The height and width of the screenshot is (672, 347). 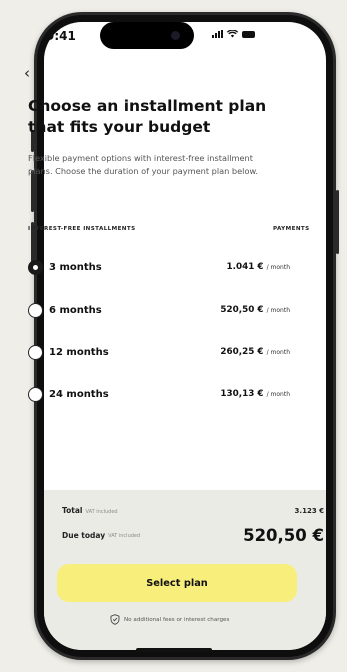 I want to click on status-time: 9:41, so click(x=61, y=36).